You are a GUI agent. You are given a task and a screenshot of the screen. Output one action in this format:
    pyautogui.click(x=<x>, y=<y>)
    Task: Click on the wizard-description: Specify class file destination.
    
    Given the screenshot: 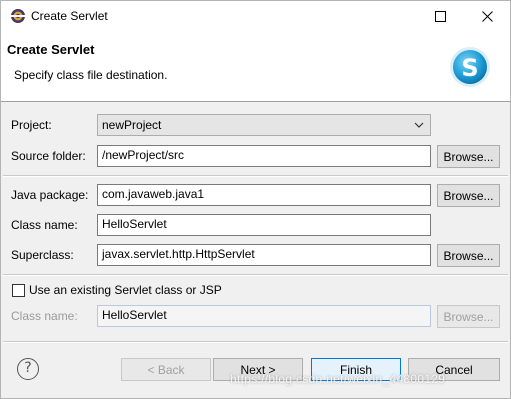 What is the action you would take?
    pyautogui.click(x=91, y=75)
    